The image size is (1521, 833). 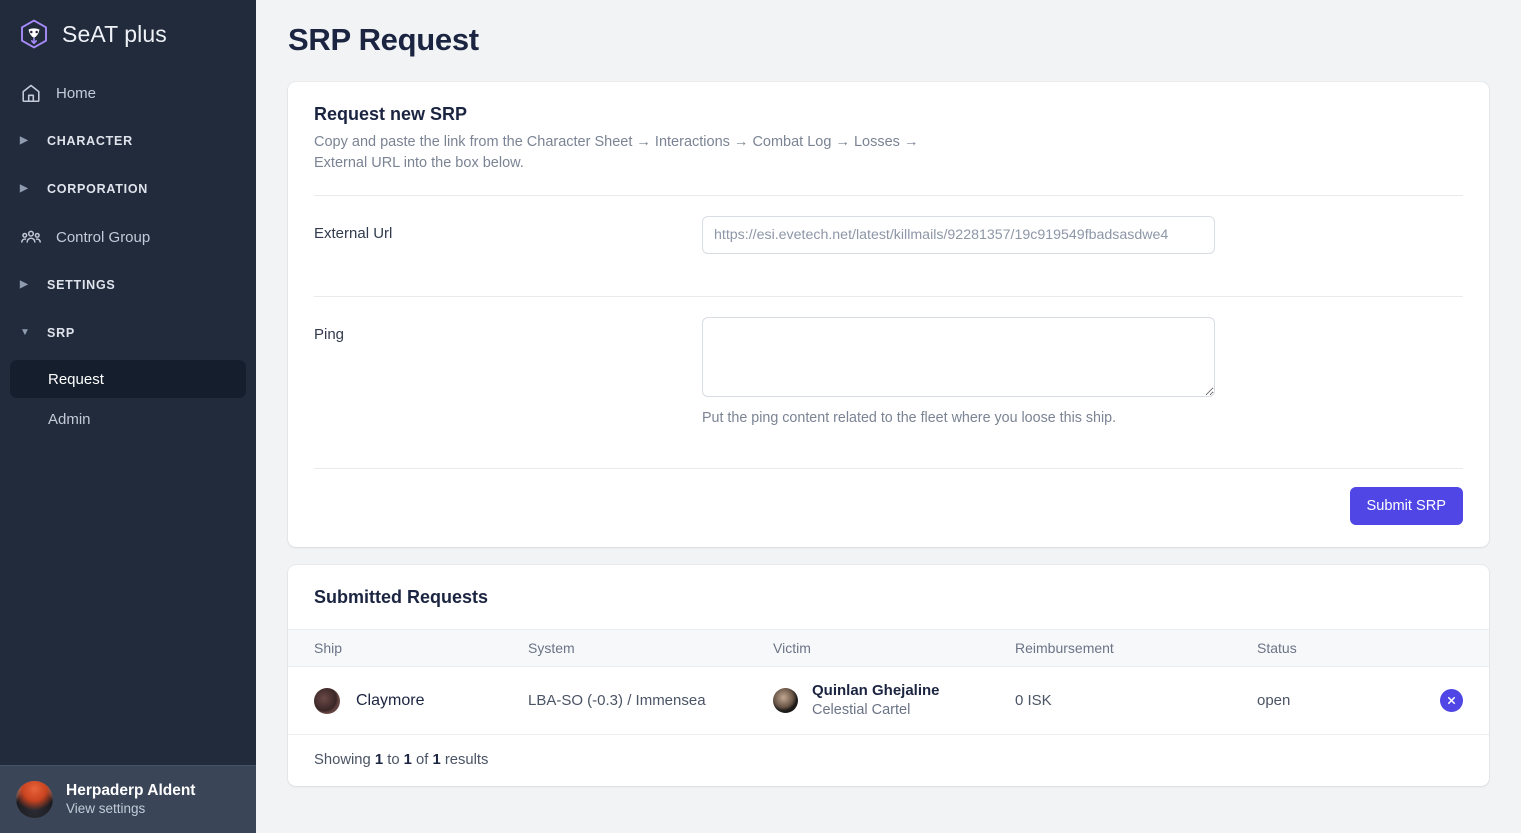 What do you see at coordinates (103, 237) in the screenshot?
I see `sidebar-item-label: Control Group` at bounding box center [103, 237].